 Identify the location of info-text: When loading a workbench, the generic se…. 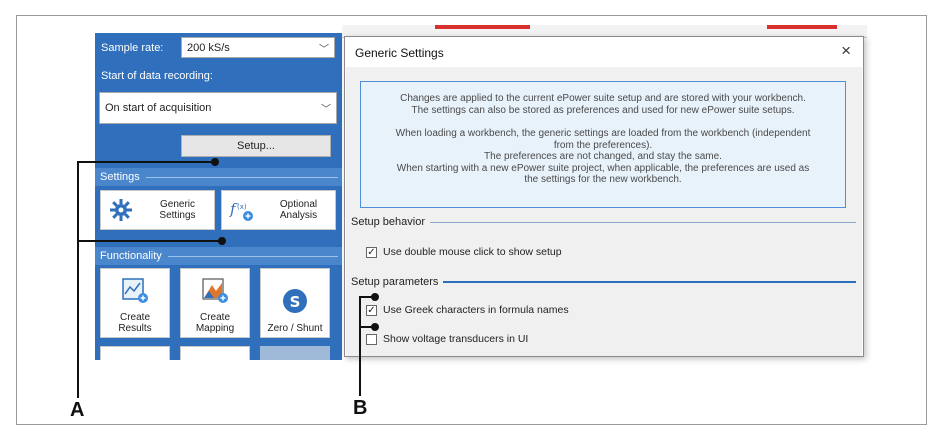
(603, 133).